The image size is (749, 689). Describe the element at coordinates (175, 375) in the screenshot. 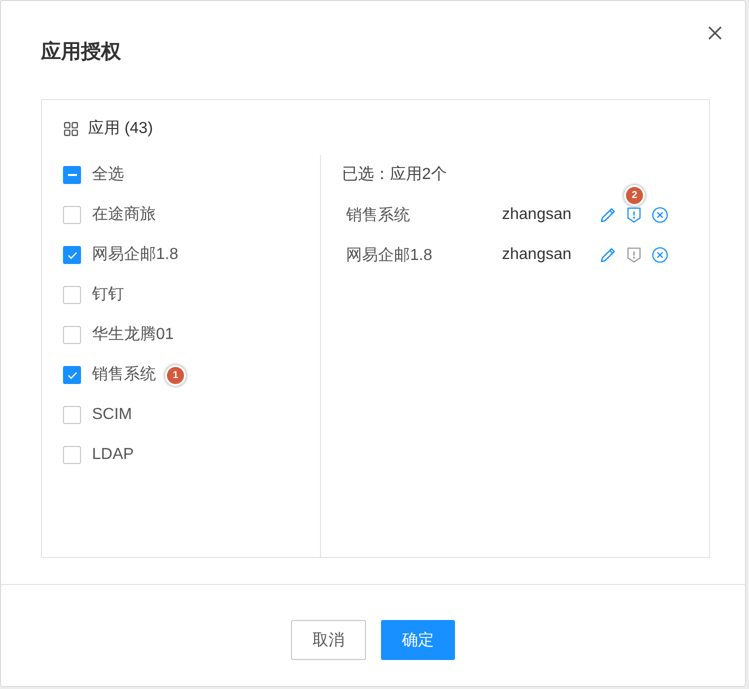

I see `annotation-badge: 1` at that location.